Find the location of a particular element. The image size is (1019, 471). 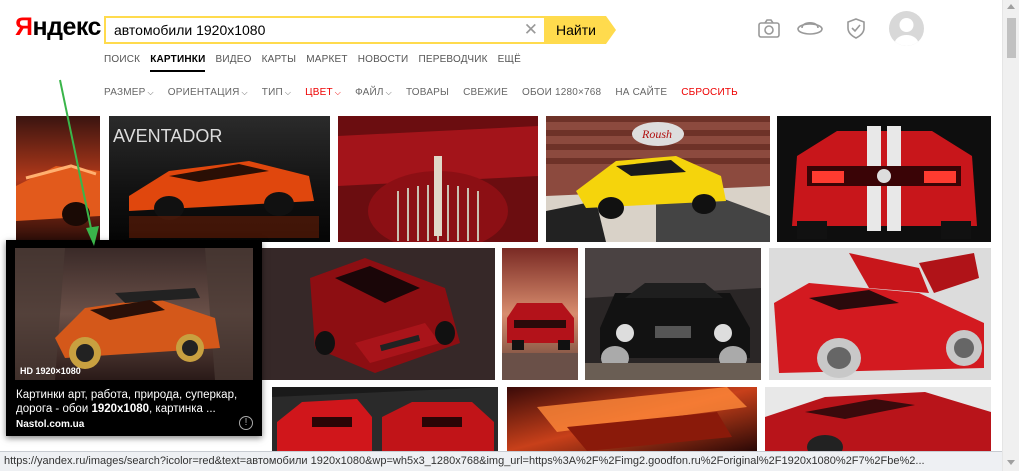

scroll-thumb is located at coordinates (1011, 38).